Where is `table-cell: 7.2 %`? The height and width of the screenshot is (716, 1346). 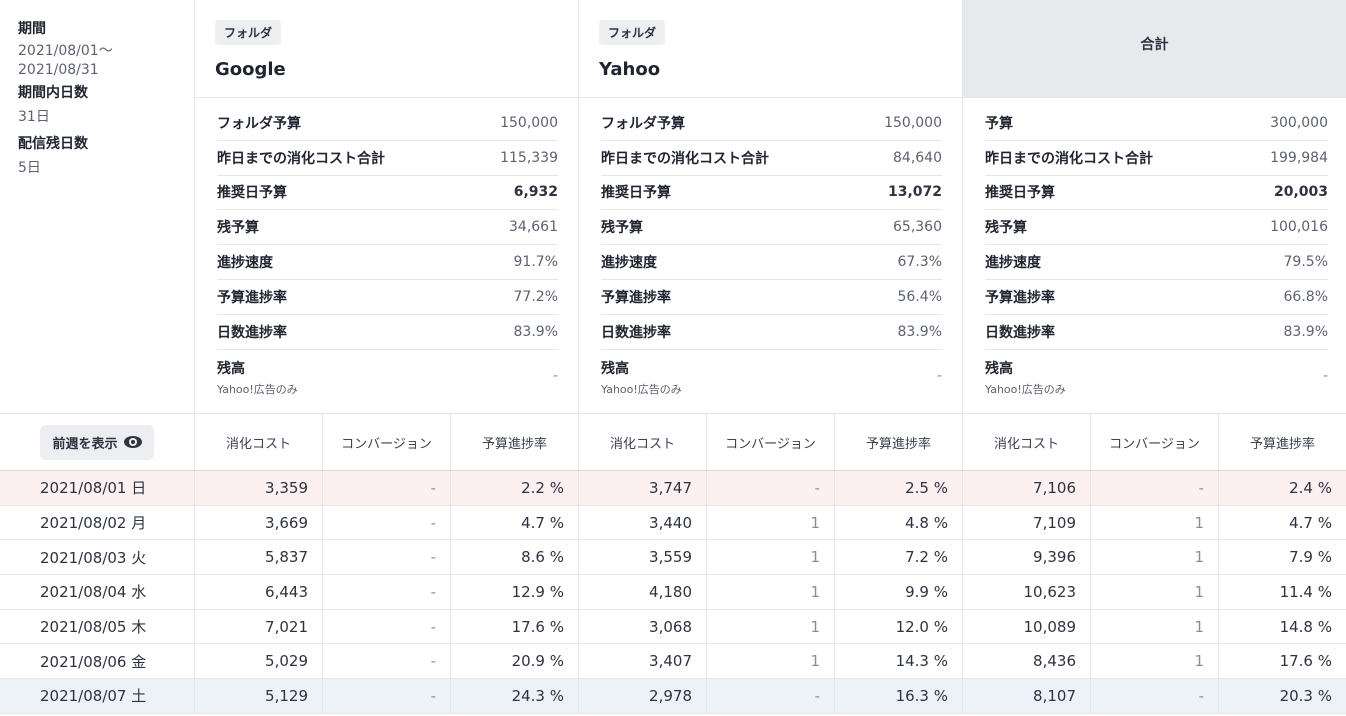 table-cell: 7.2 % is located at coordinates (899, 557).